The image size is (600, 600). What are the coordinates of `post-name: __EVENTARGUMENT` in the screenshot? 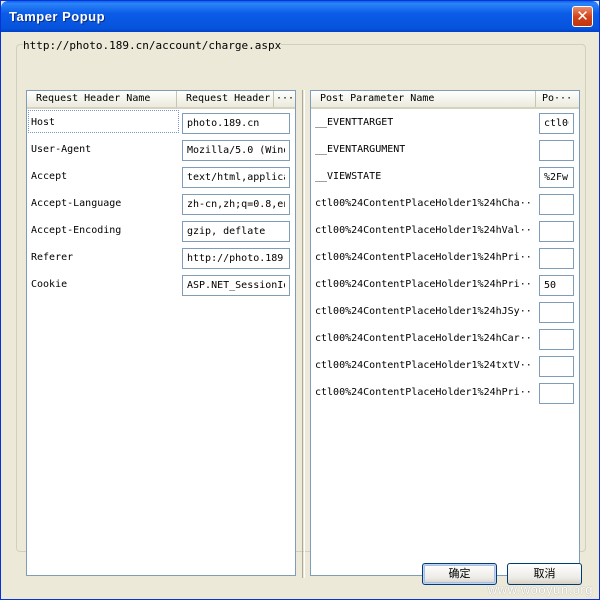 It's located at (360, 149).